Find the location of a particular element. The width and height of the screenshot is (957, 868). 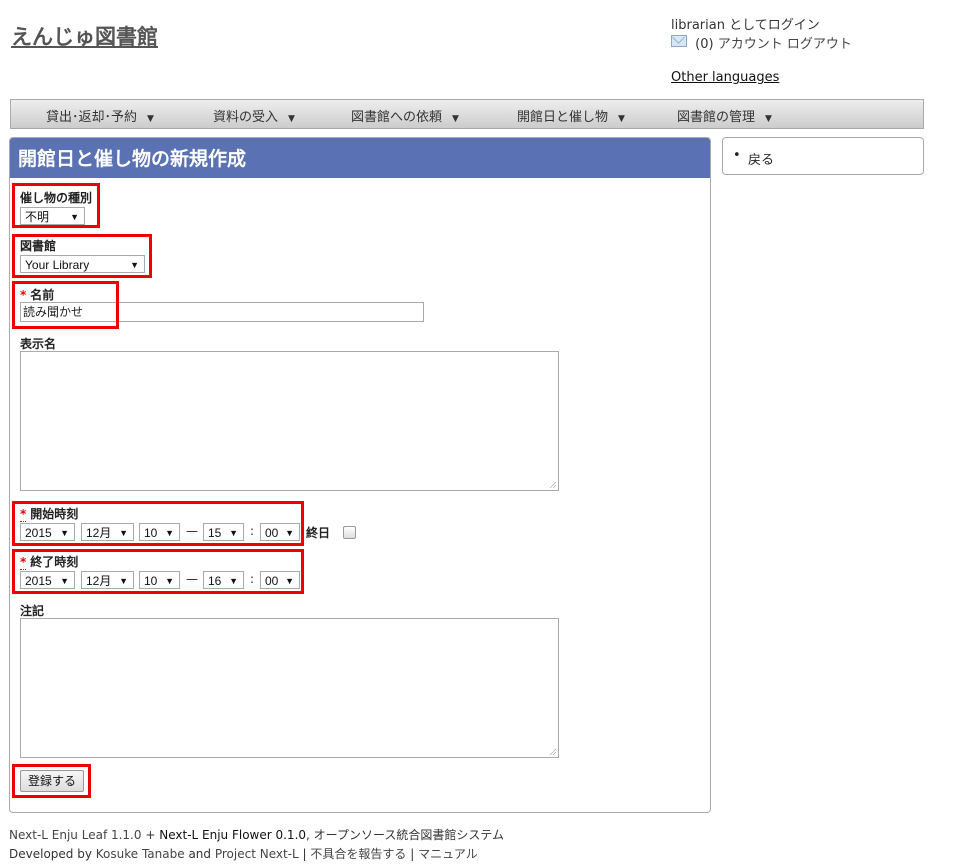

note-textarea is located at coordinates (289, 688).